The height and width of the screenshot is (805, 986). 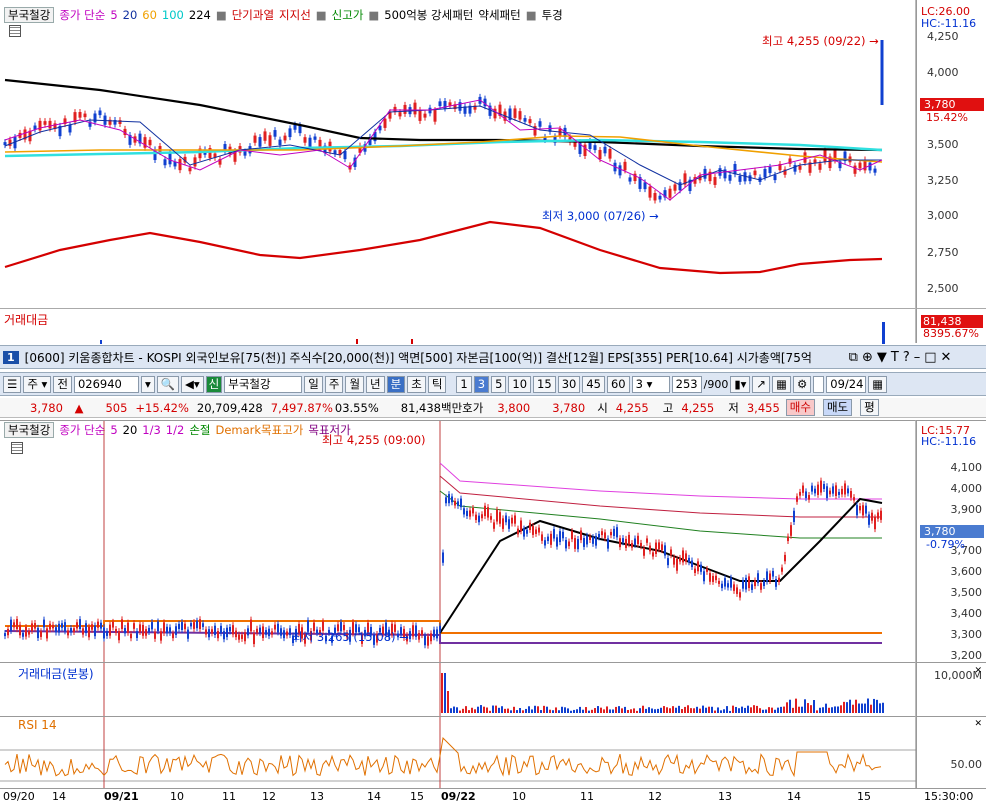 What do you see at coordinates (12, 384) in the screenshot?
I see `menu-icon: ☰` at bounding box center [12, 384].